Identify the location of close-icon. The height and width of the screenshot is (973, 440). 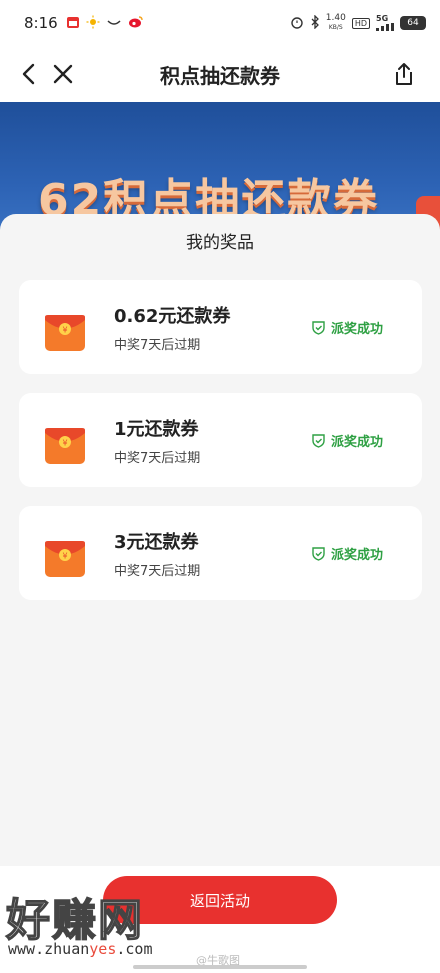
(63, 74).